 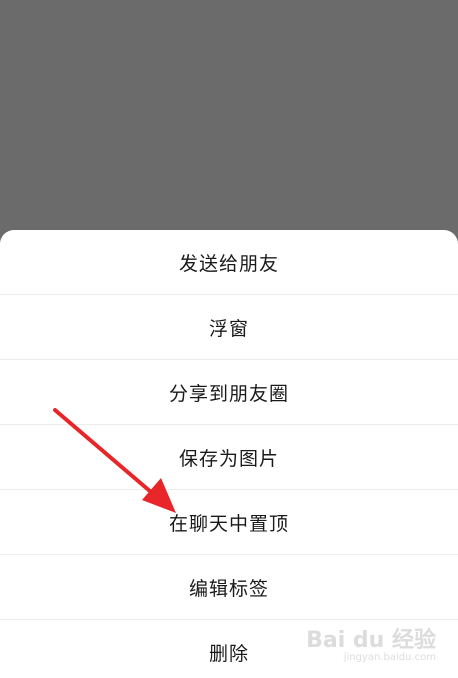 I want to click on menu-item-label: 分享到朋友圈, so click(x=228, y=393).